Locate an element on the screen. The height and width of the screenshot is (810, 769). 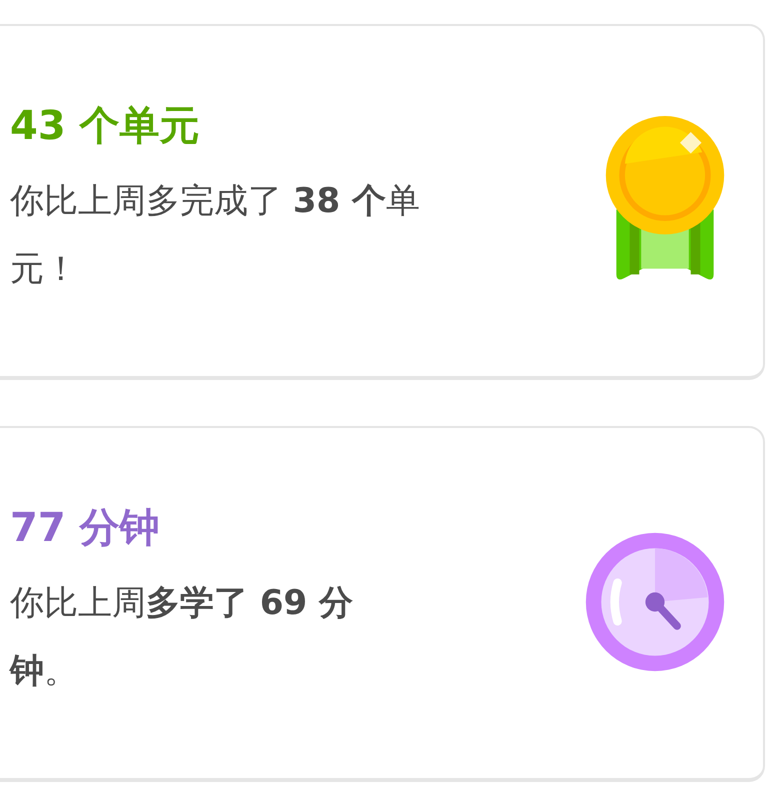
stat-title: 77 分钟 is located at coordinates (85, 528).